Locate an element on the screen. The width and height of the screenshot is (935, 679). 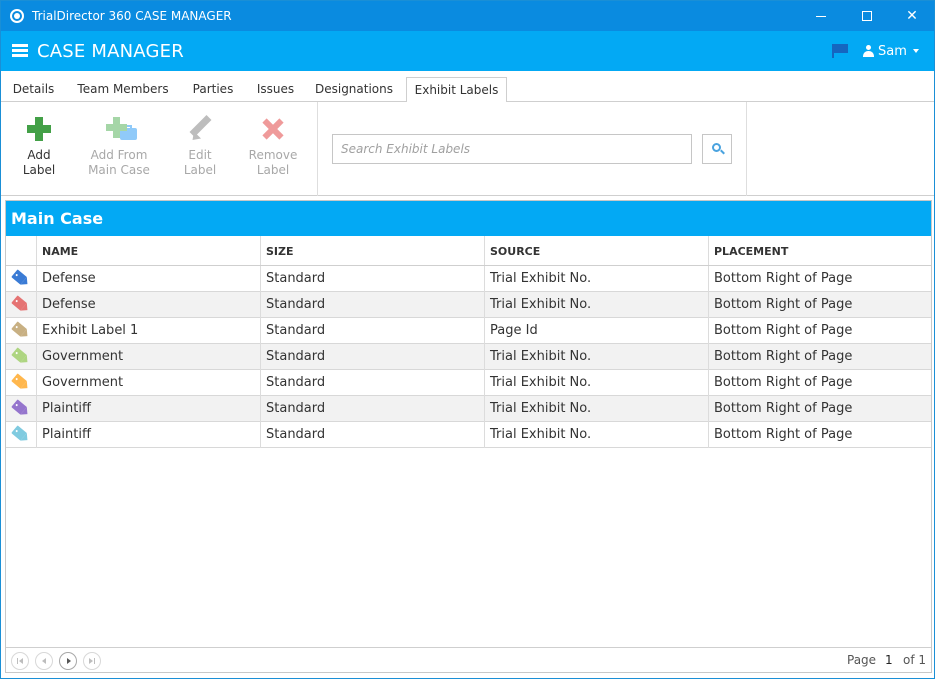
add-from-main-case-text: Add From Main Case is located at coordinates (119, 162).